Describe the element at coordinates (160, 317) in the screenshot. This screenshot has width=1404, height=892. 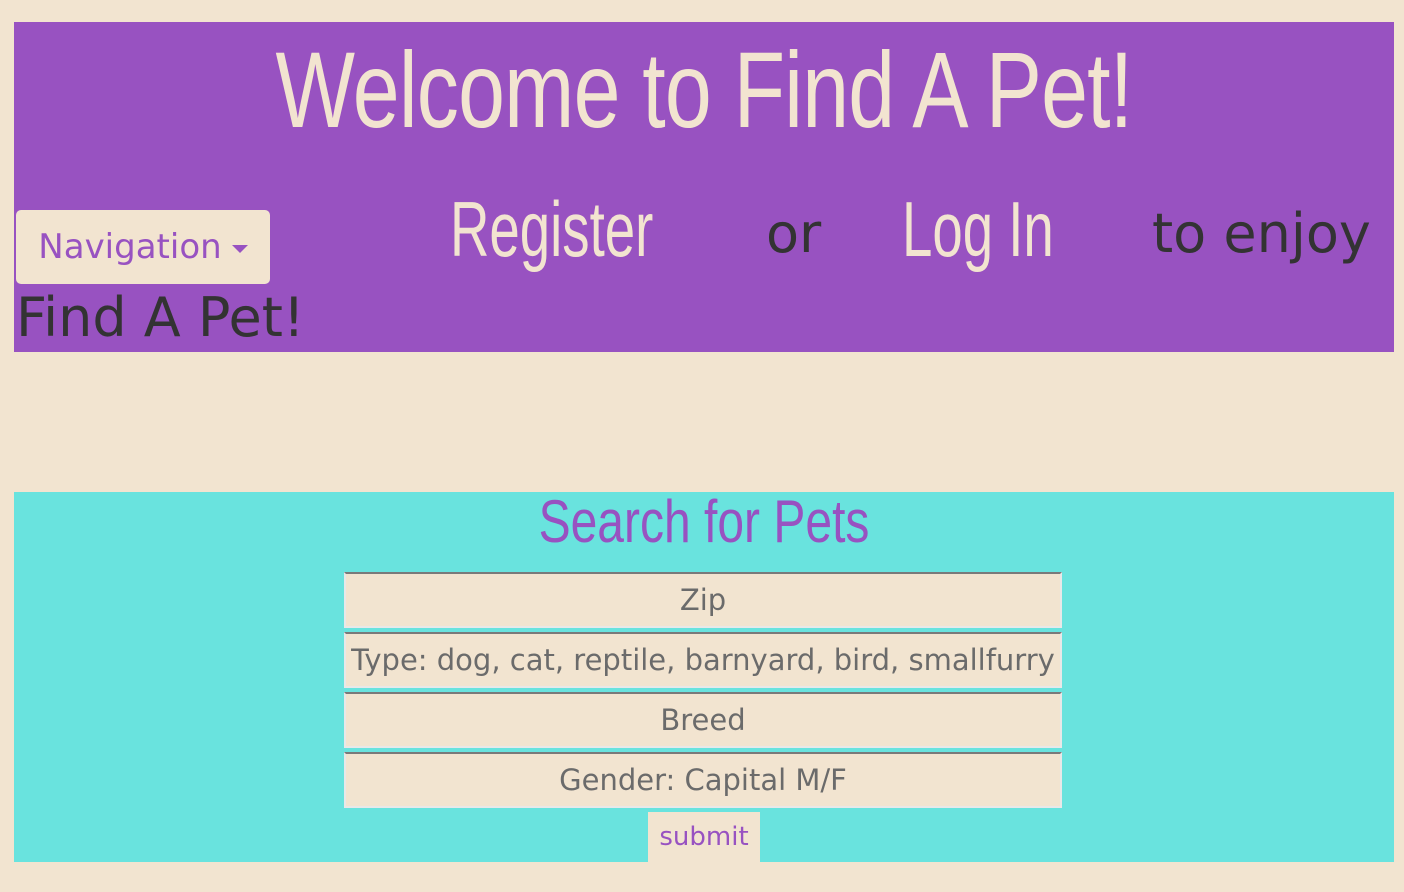
I see `find-a-pet-text: Find A Pet!` at that location.